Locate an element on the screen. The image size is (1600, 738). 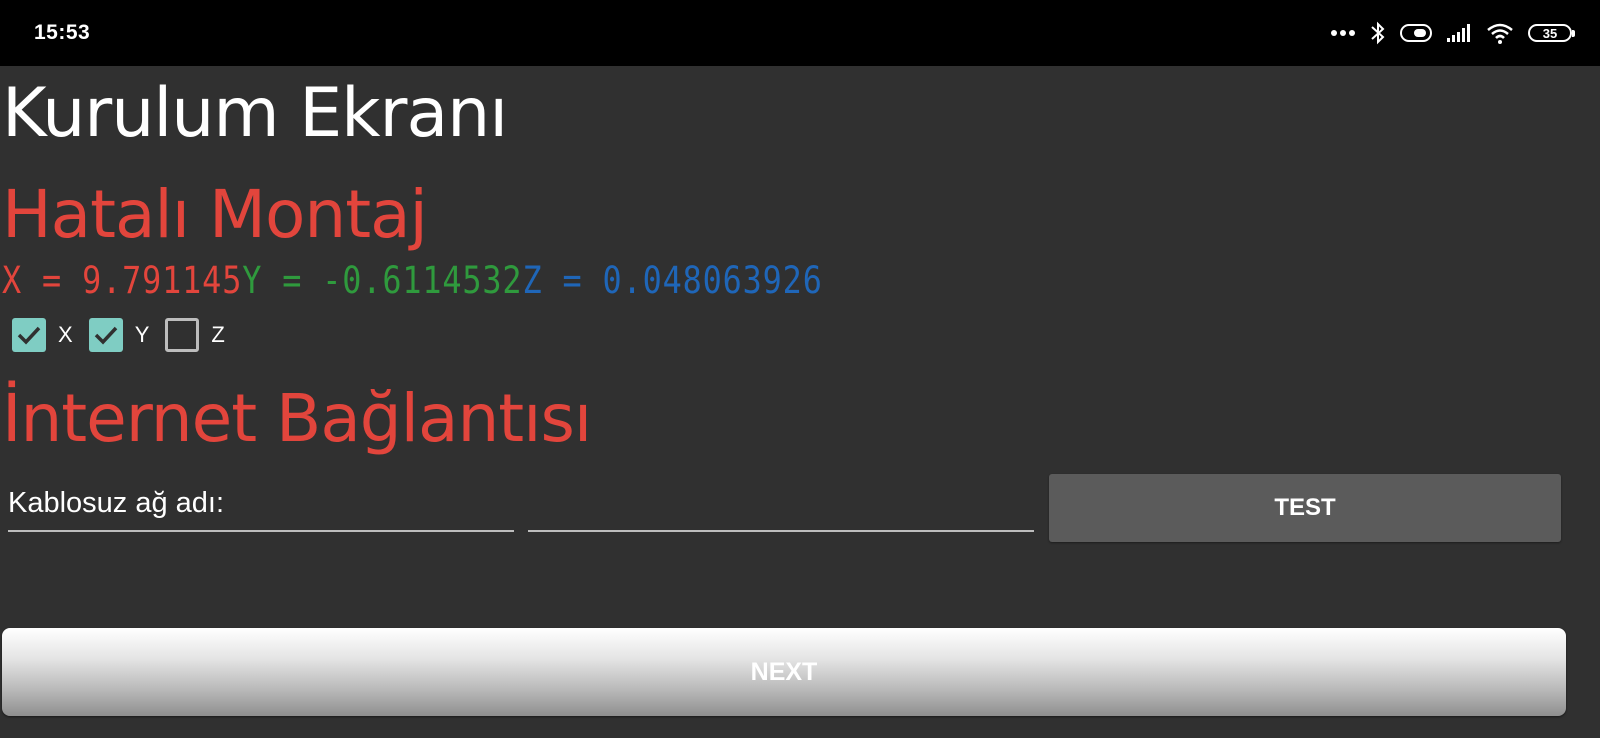
battery-icon: 35 is located at coordinates (1551, 33).